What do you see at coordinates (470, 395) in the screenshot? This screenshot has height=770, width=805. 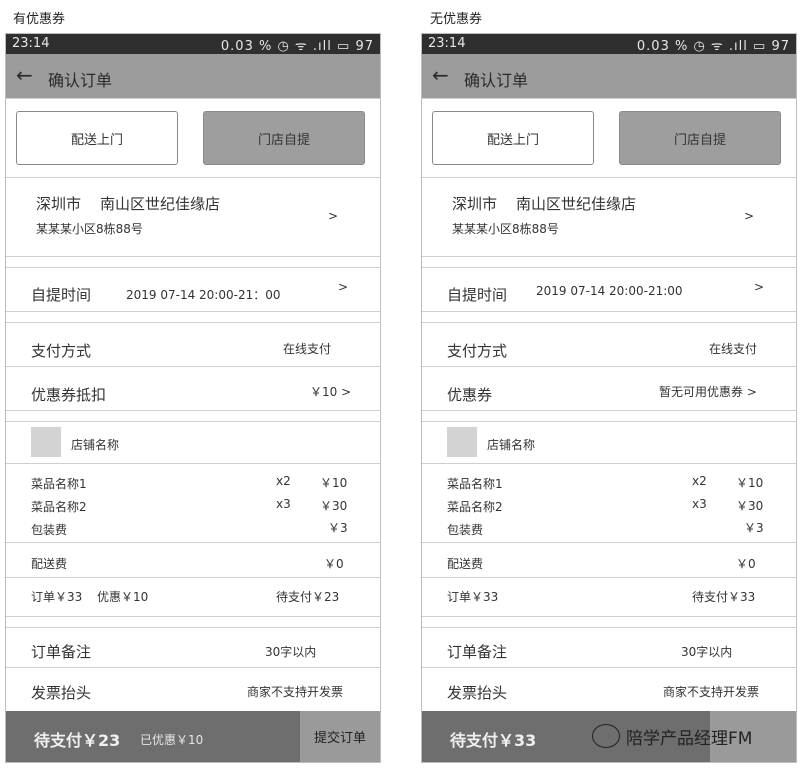 I see `coupon-label: 优惠券` at bounding box center [470, 395].